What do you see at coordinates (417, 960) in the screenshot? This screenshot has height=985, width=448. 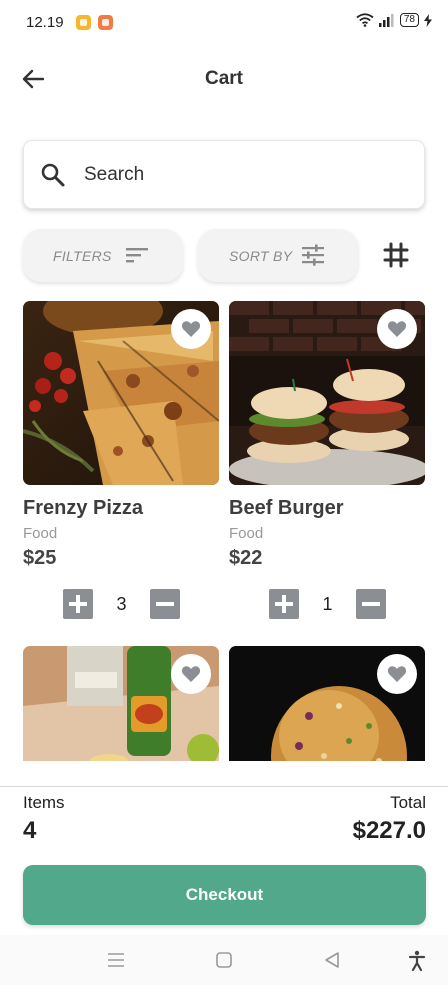 I see `accessibility-icon` at bounding box center [417, 960].